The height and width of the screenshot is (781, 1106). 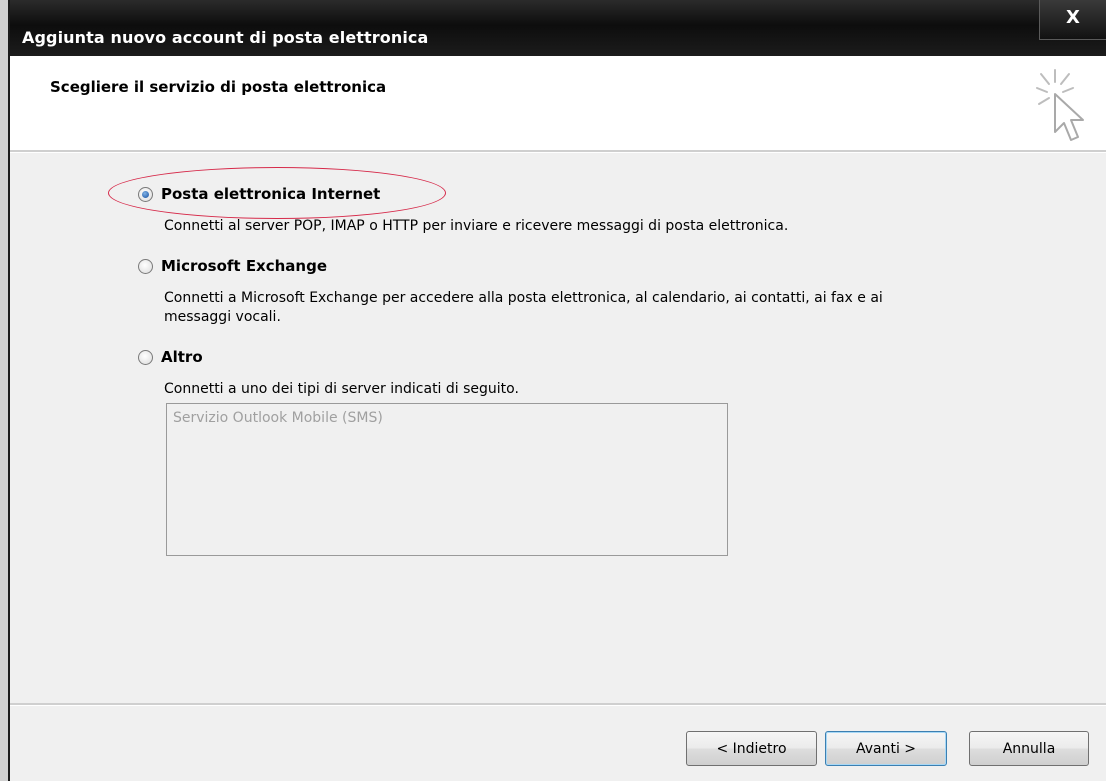 What do you see at coordinates (1029, 748) in the screenshot?
I see `cancel-button: Annulla` at bounding box center [1029, 748].